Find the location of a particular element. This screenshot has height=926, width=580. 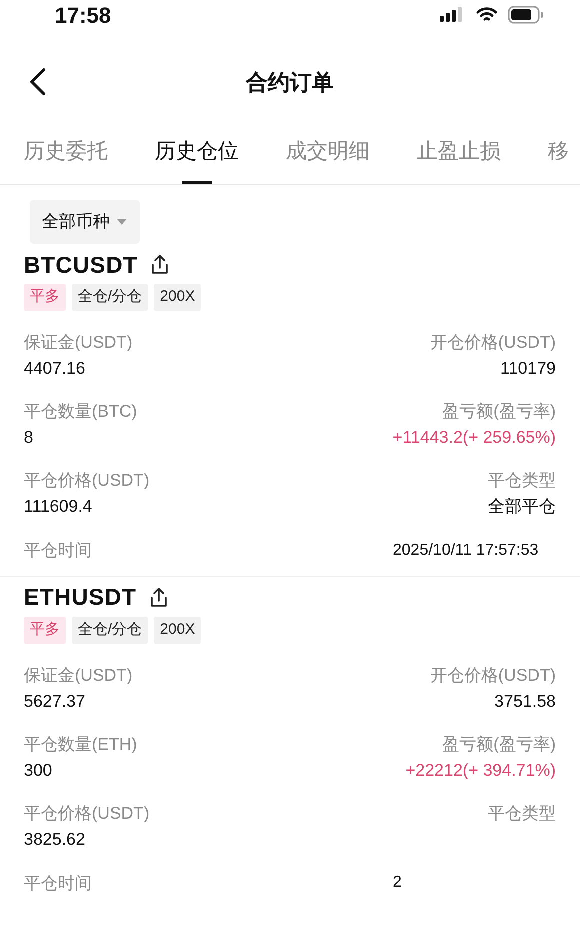

field-value: +22212(+ 394.71%) is located at coordinates (481, 771).